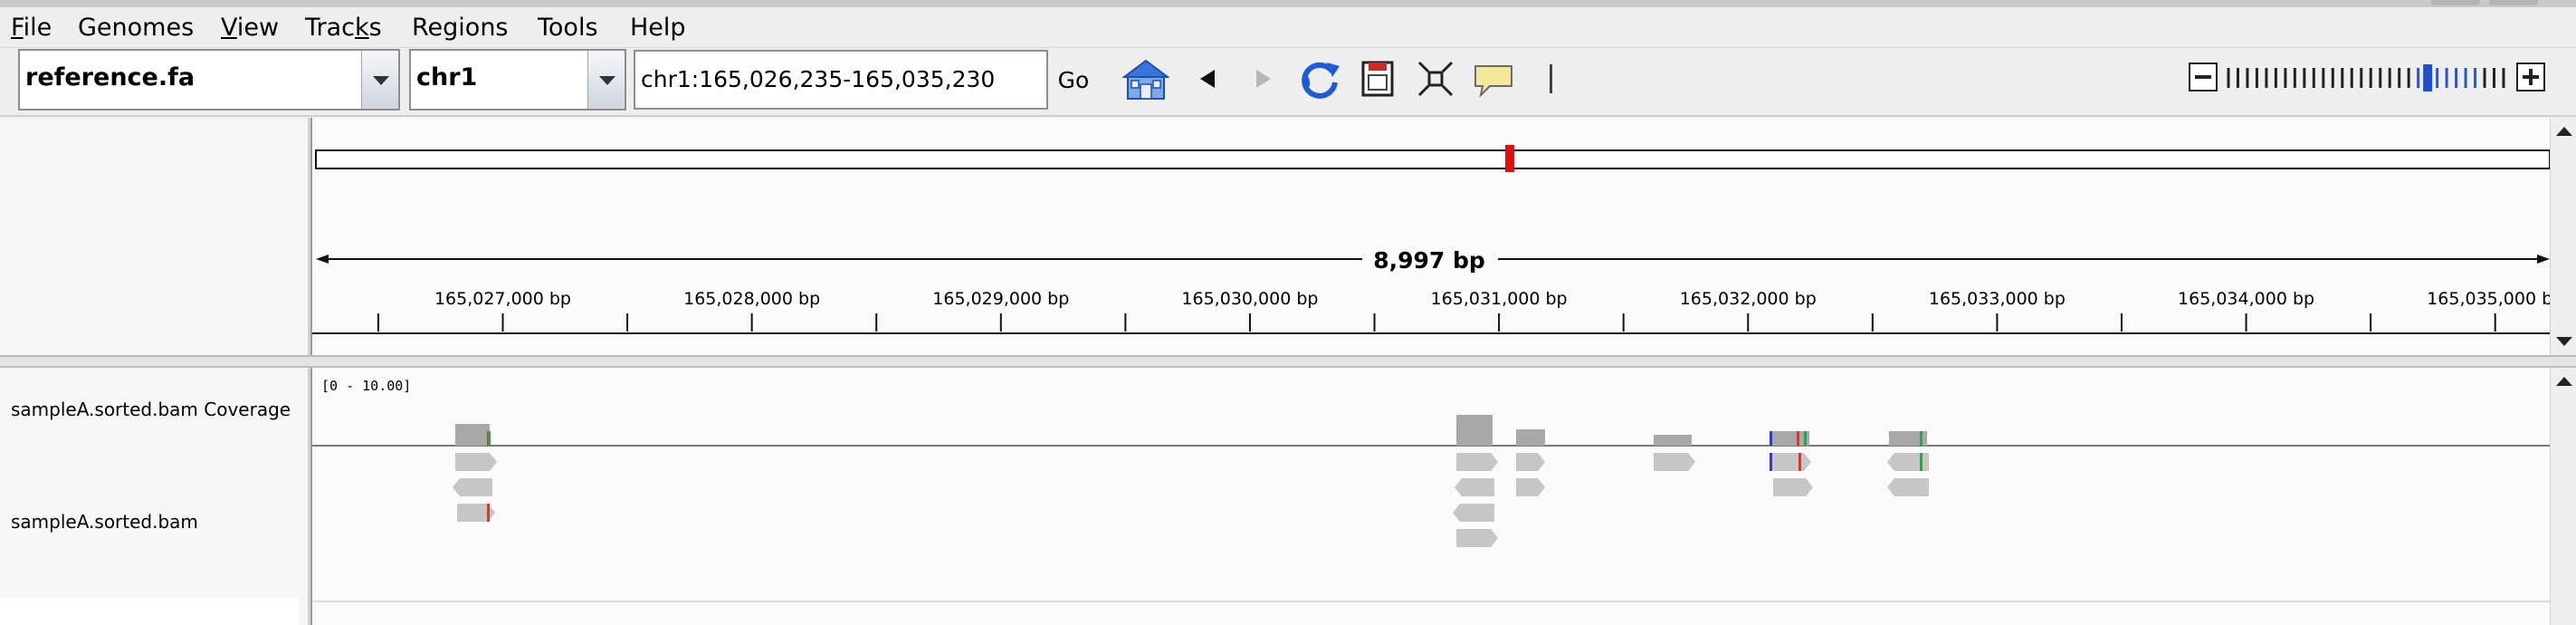  I want to click on scroll-down-icon, so click(2564, 341).